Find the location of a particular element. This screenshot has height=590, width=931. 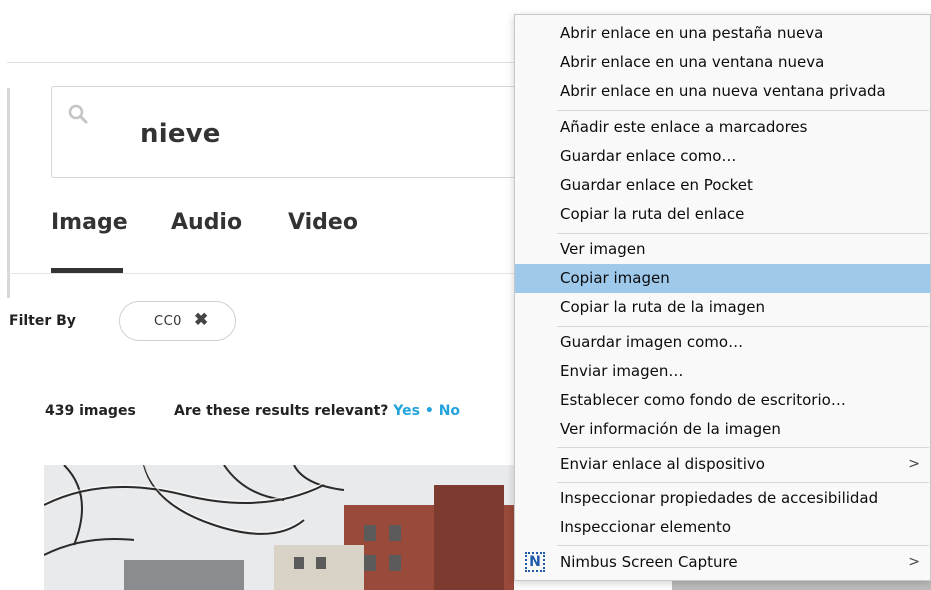

menu-item-label: Abrir enlace en una pestaña nueva is located at coordinates (692, 33).